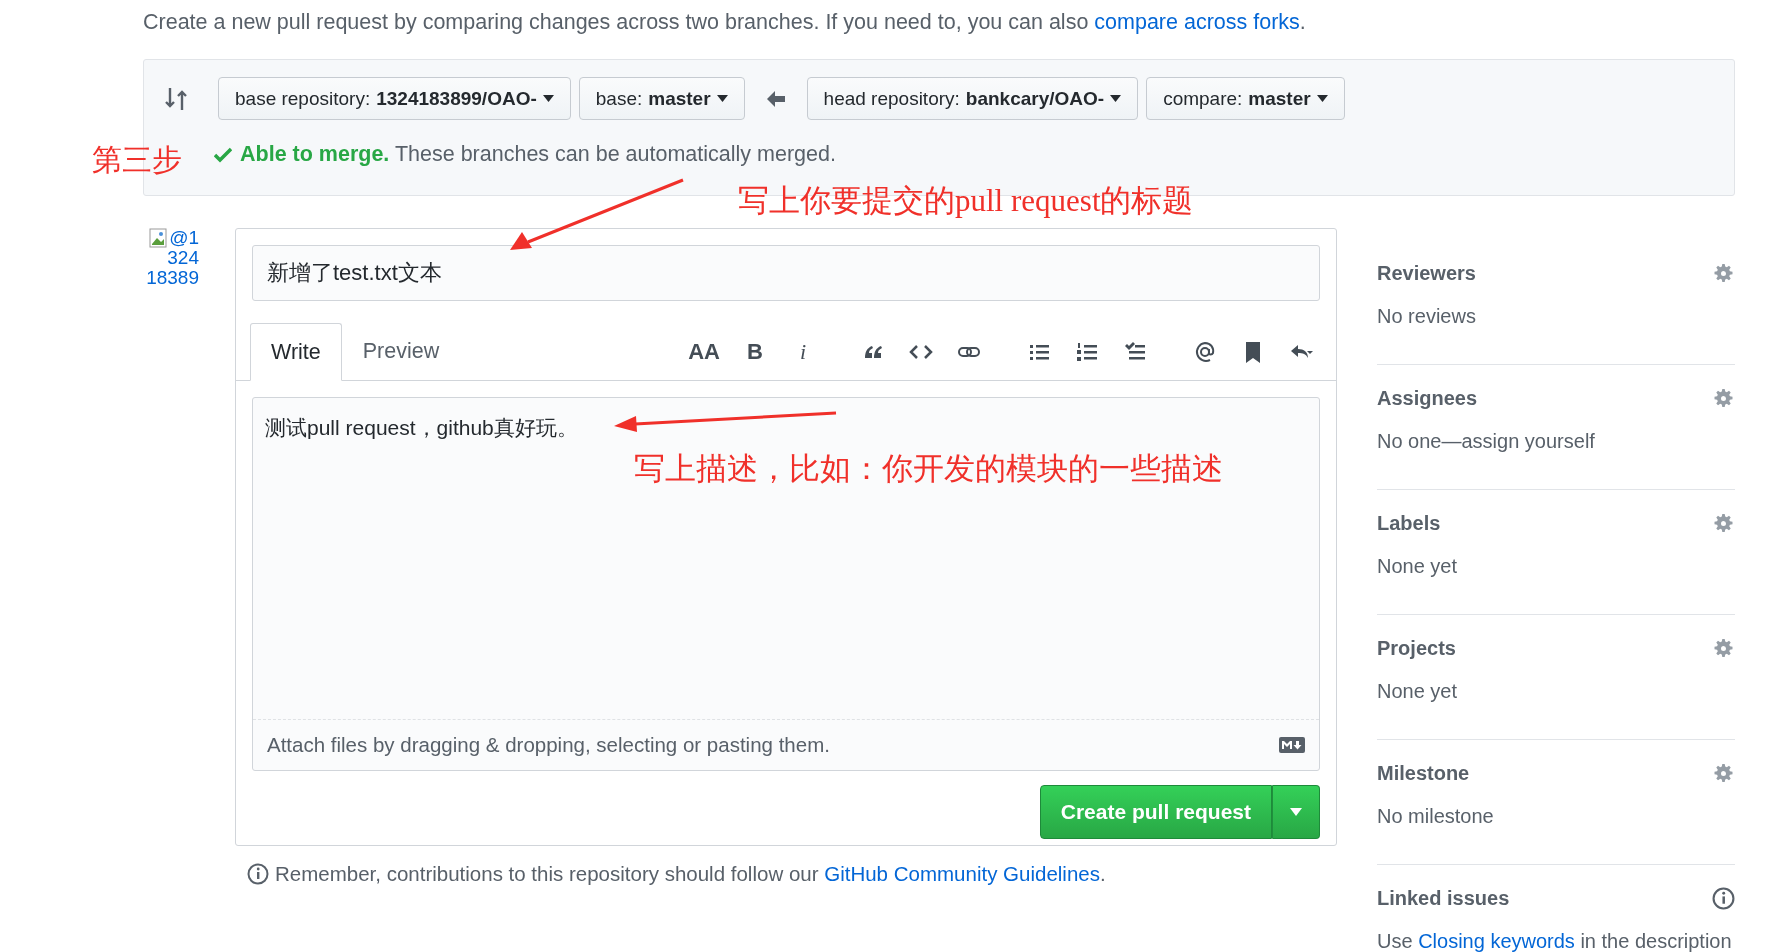 The height and width of the screenshot is (952, 1770). What do you see at coordinates (1427, 316) in the screenshot?
I see `sidebar-value: No reviews` at bounding box center [1427, 316].